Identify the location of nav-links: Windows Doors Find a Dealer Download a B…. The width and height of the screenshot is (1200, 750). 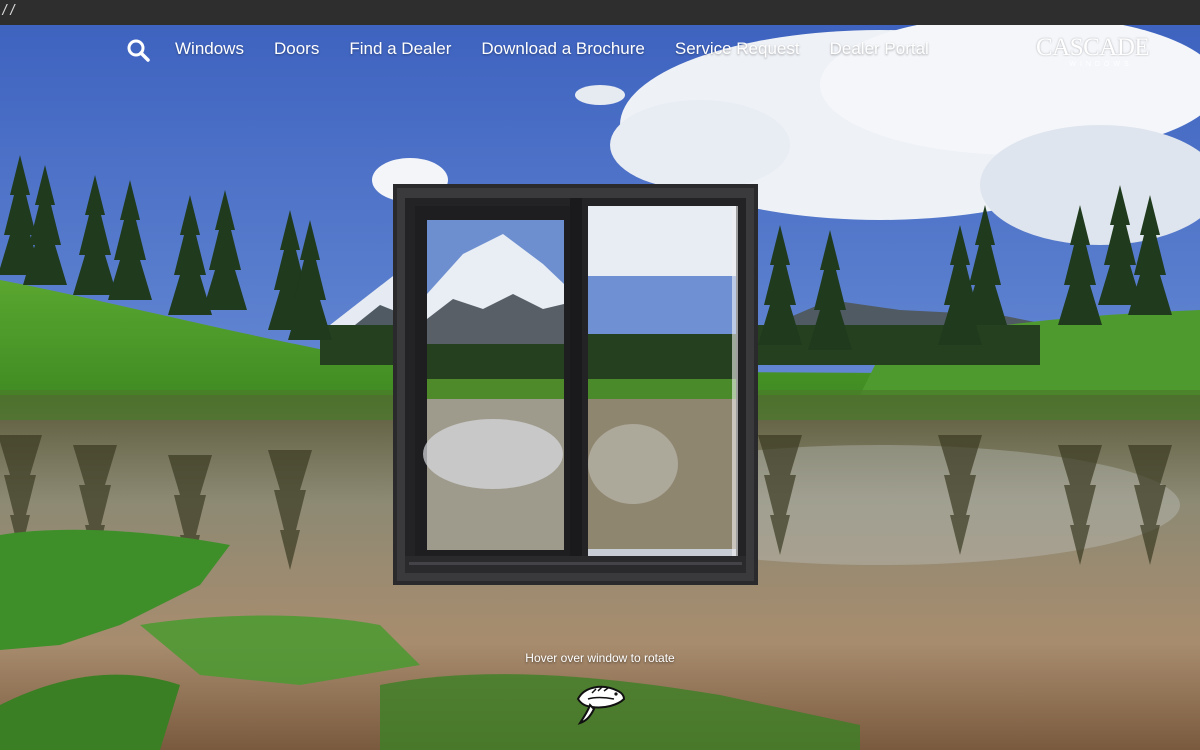
(567, 49).